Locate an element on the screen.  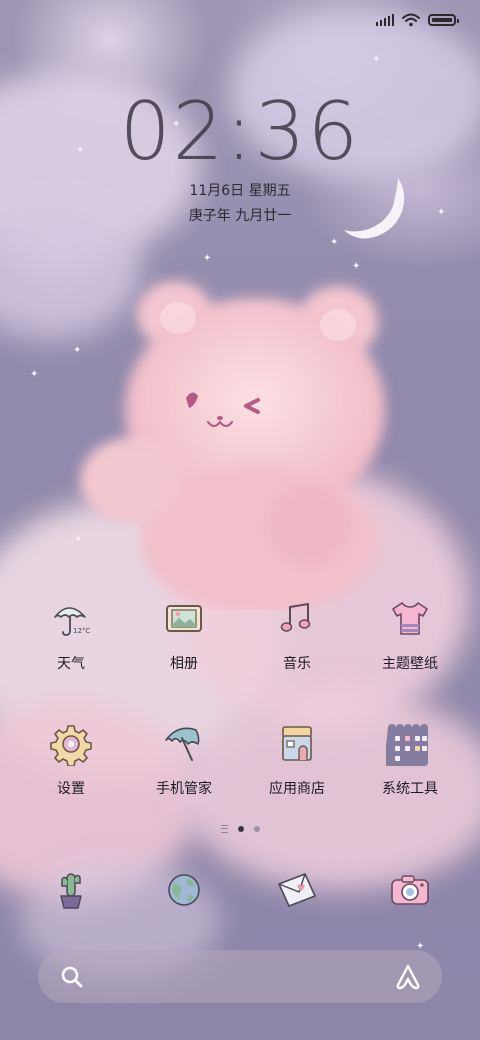
wifi-icon is located at coordinates (411, 20).